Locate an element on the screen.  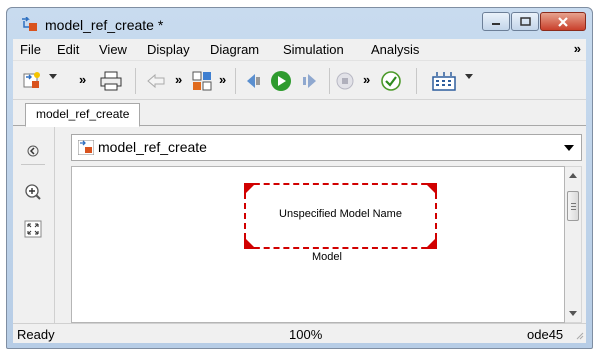
zoom-in-icon is located at coordinates (33, 192).